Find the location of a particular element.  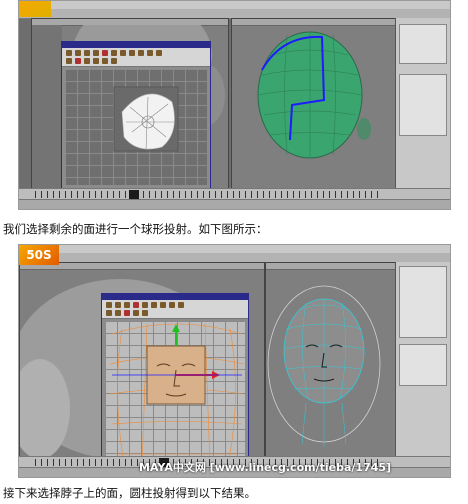

maya-logo-icon: 50S is located at coordinates (39, 255).